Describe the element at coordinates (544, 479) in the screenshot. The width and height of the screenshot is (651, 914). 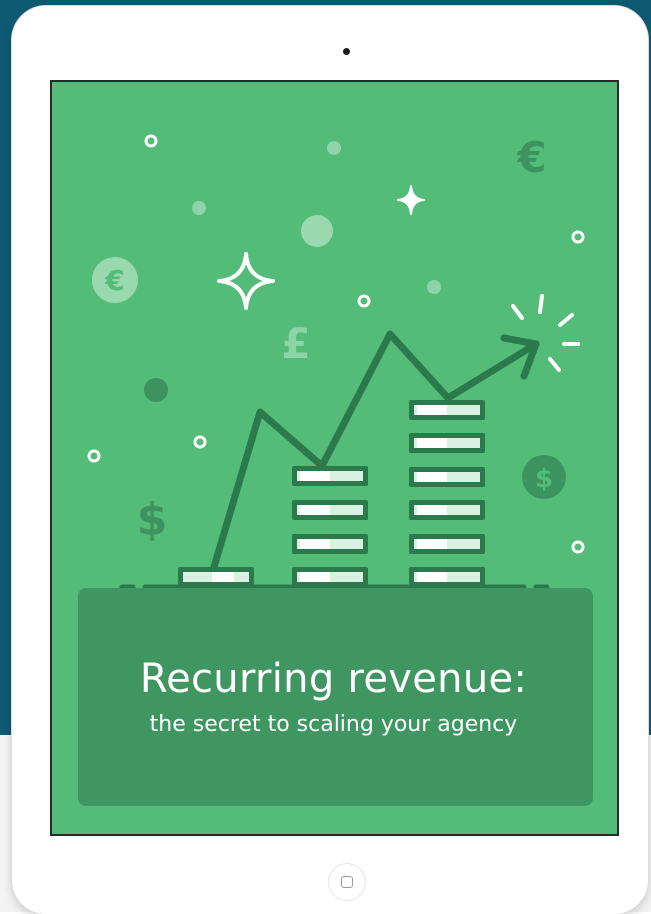
I see `dollar-coin-symbol: $` at that location.